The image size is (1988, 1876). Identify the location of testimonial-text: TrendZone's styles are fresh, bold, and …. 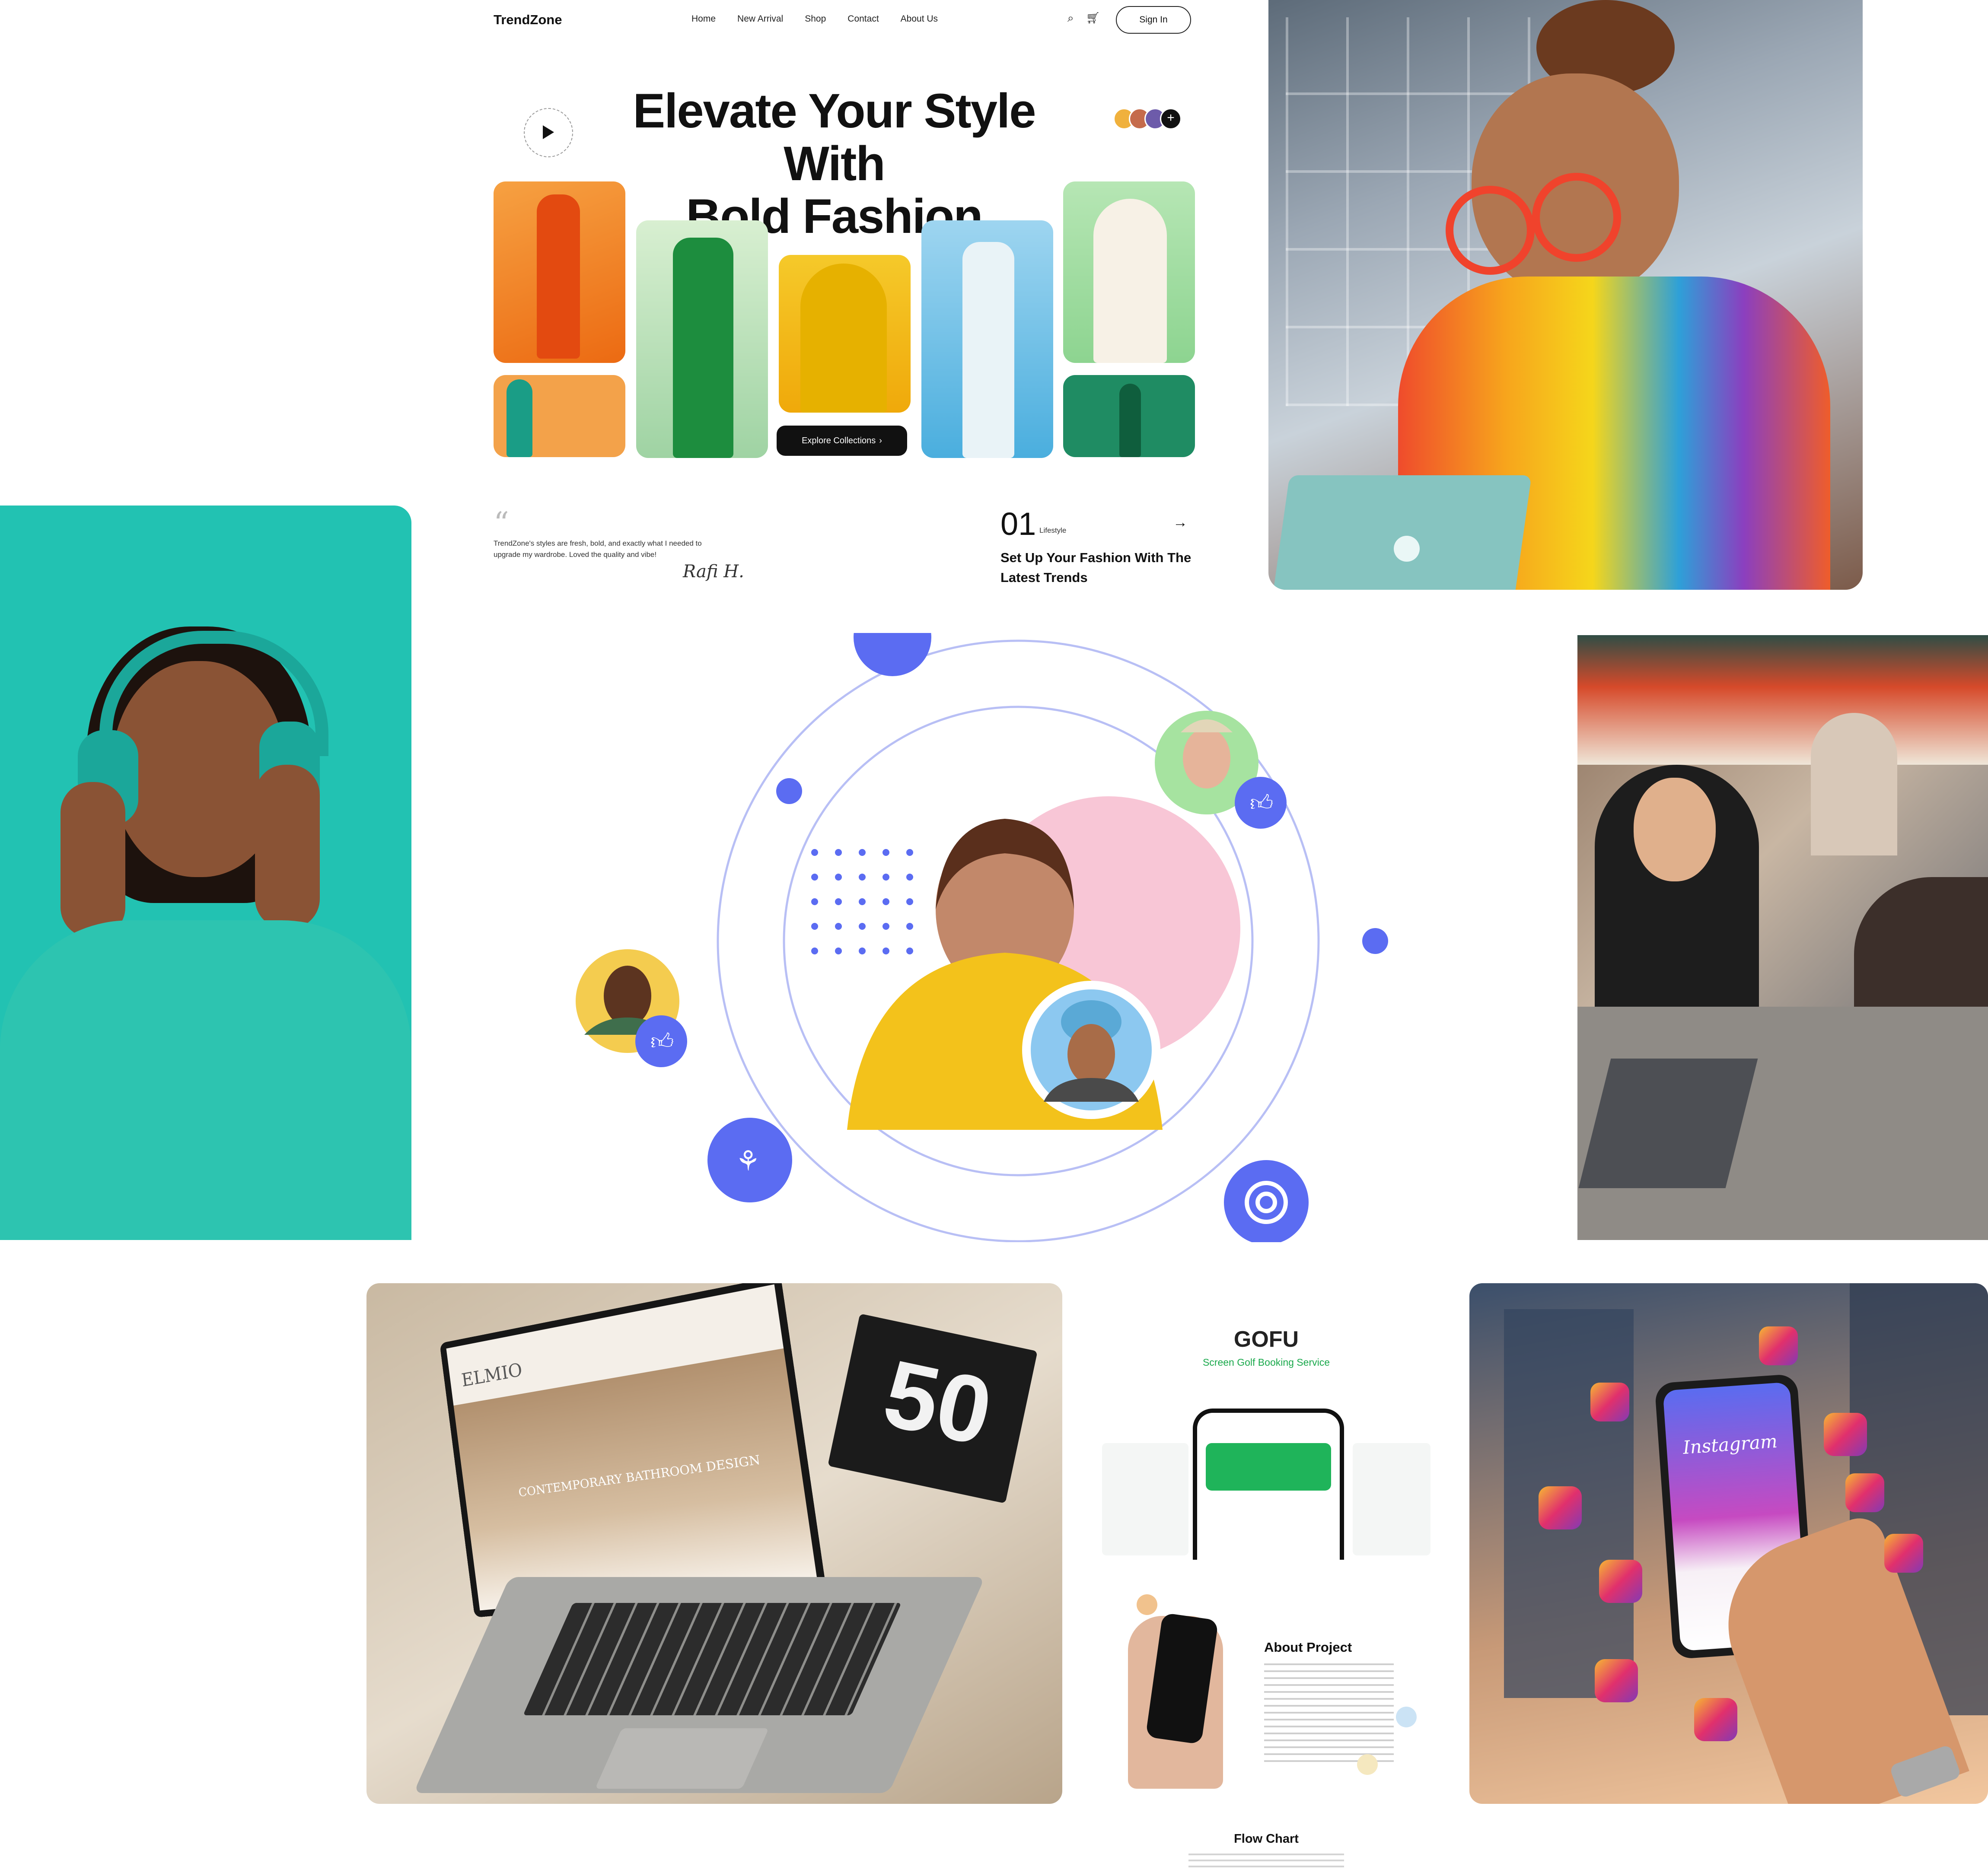
(606, 549).